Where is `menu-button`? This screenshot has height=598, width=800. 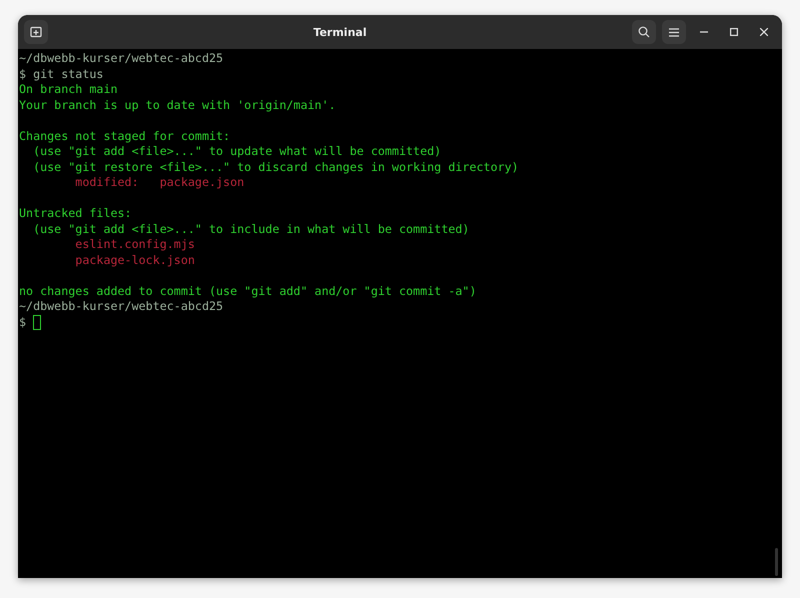 menu-button is located at coordinates (674, 32).